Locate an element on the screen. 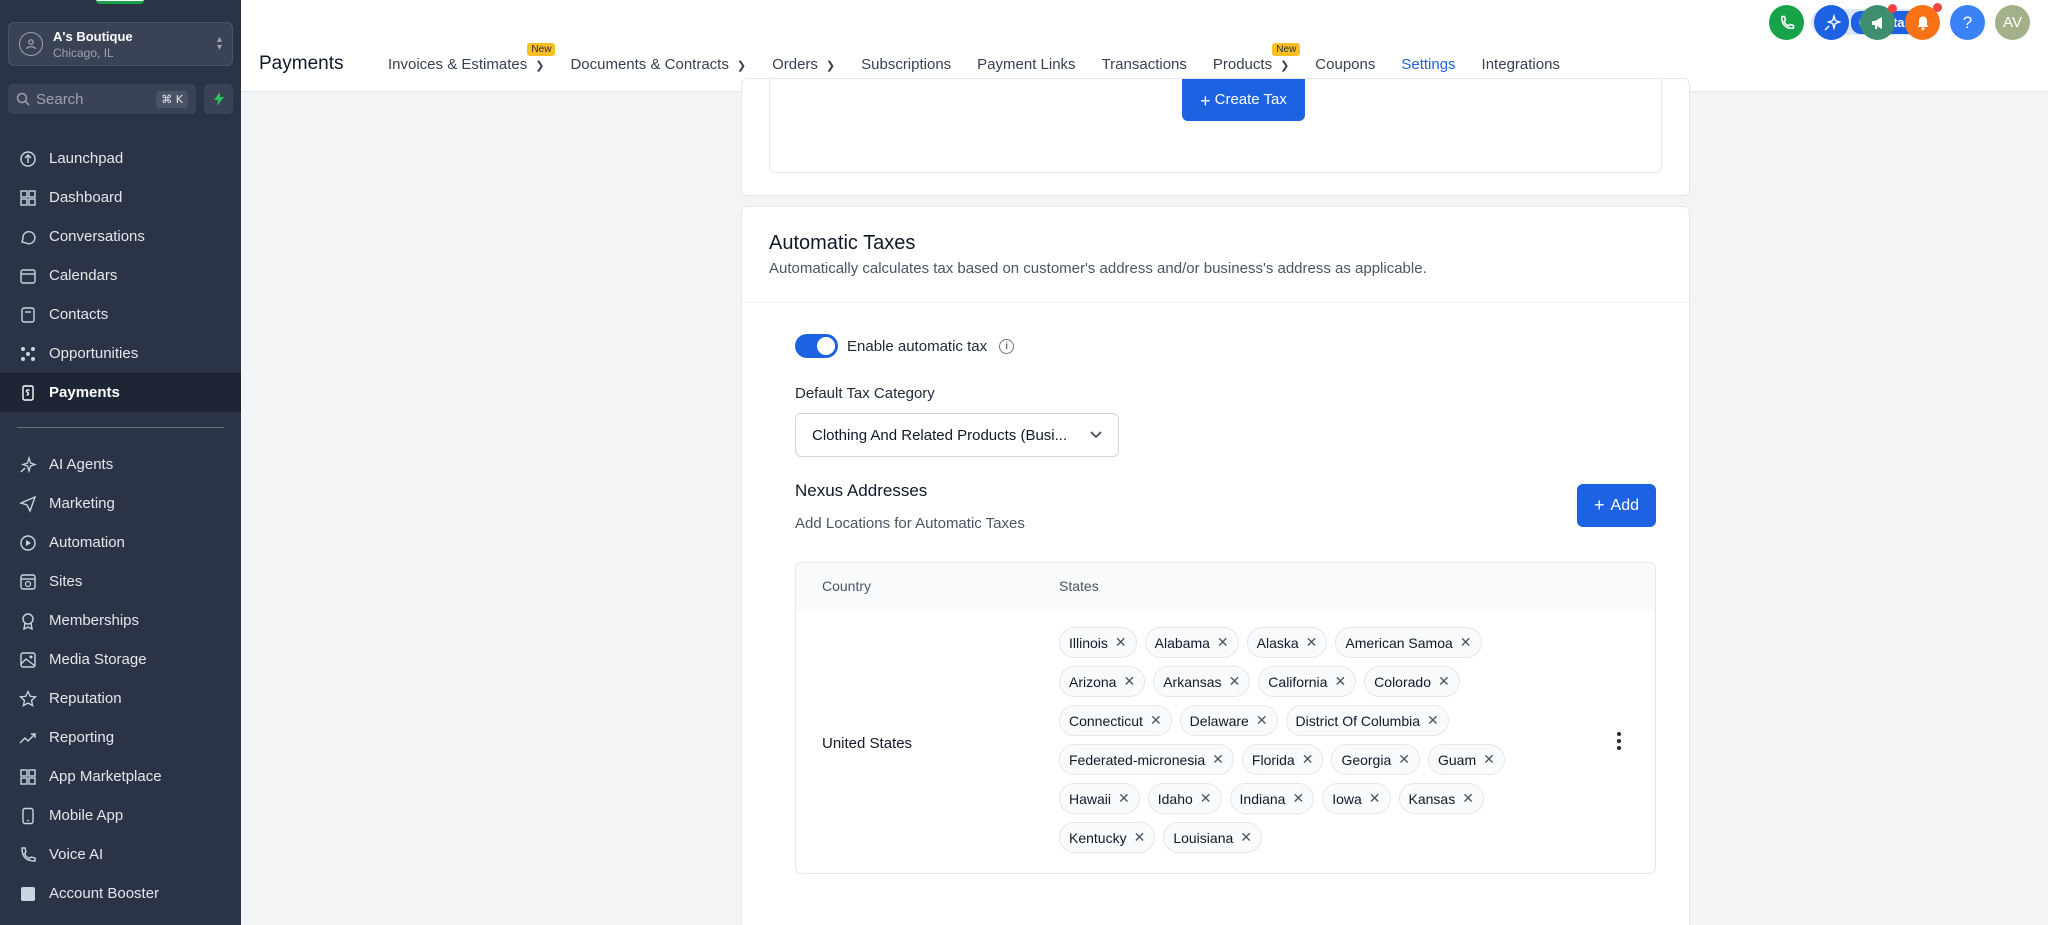  account-switcher: A's Boutique Chicago, IL ▴ ▾ is located at coordinates (120, 44).